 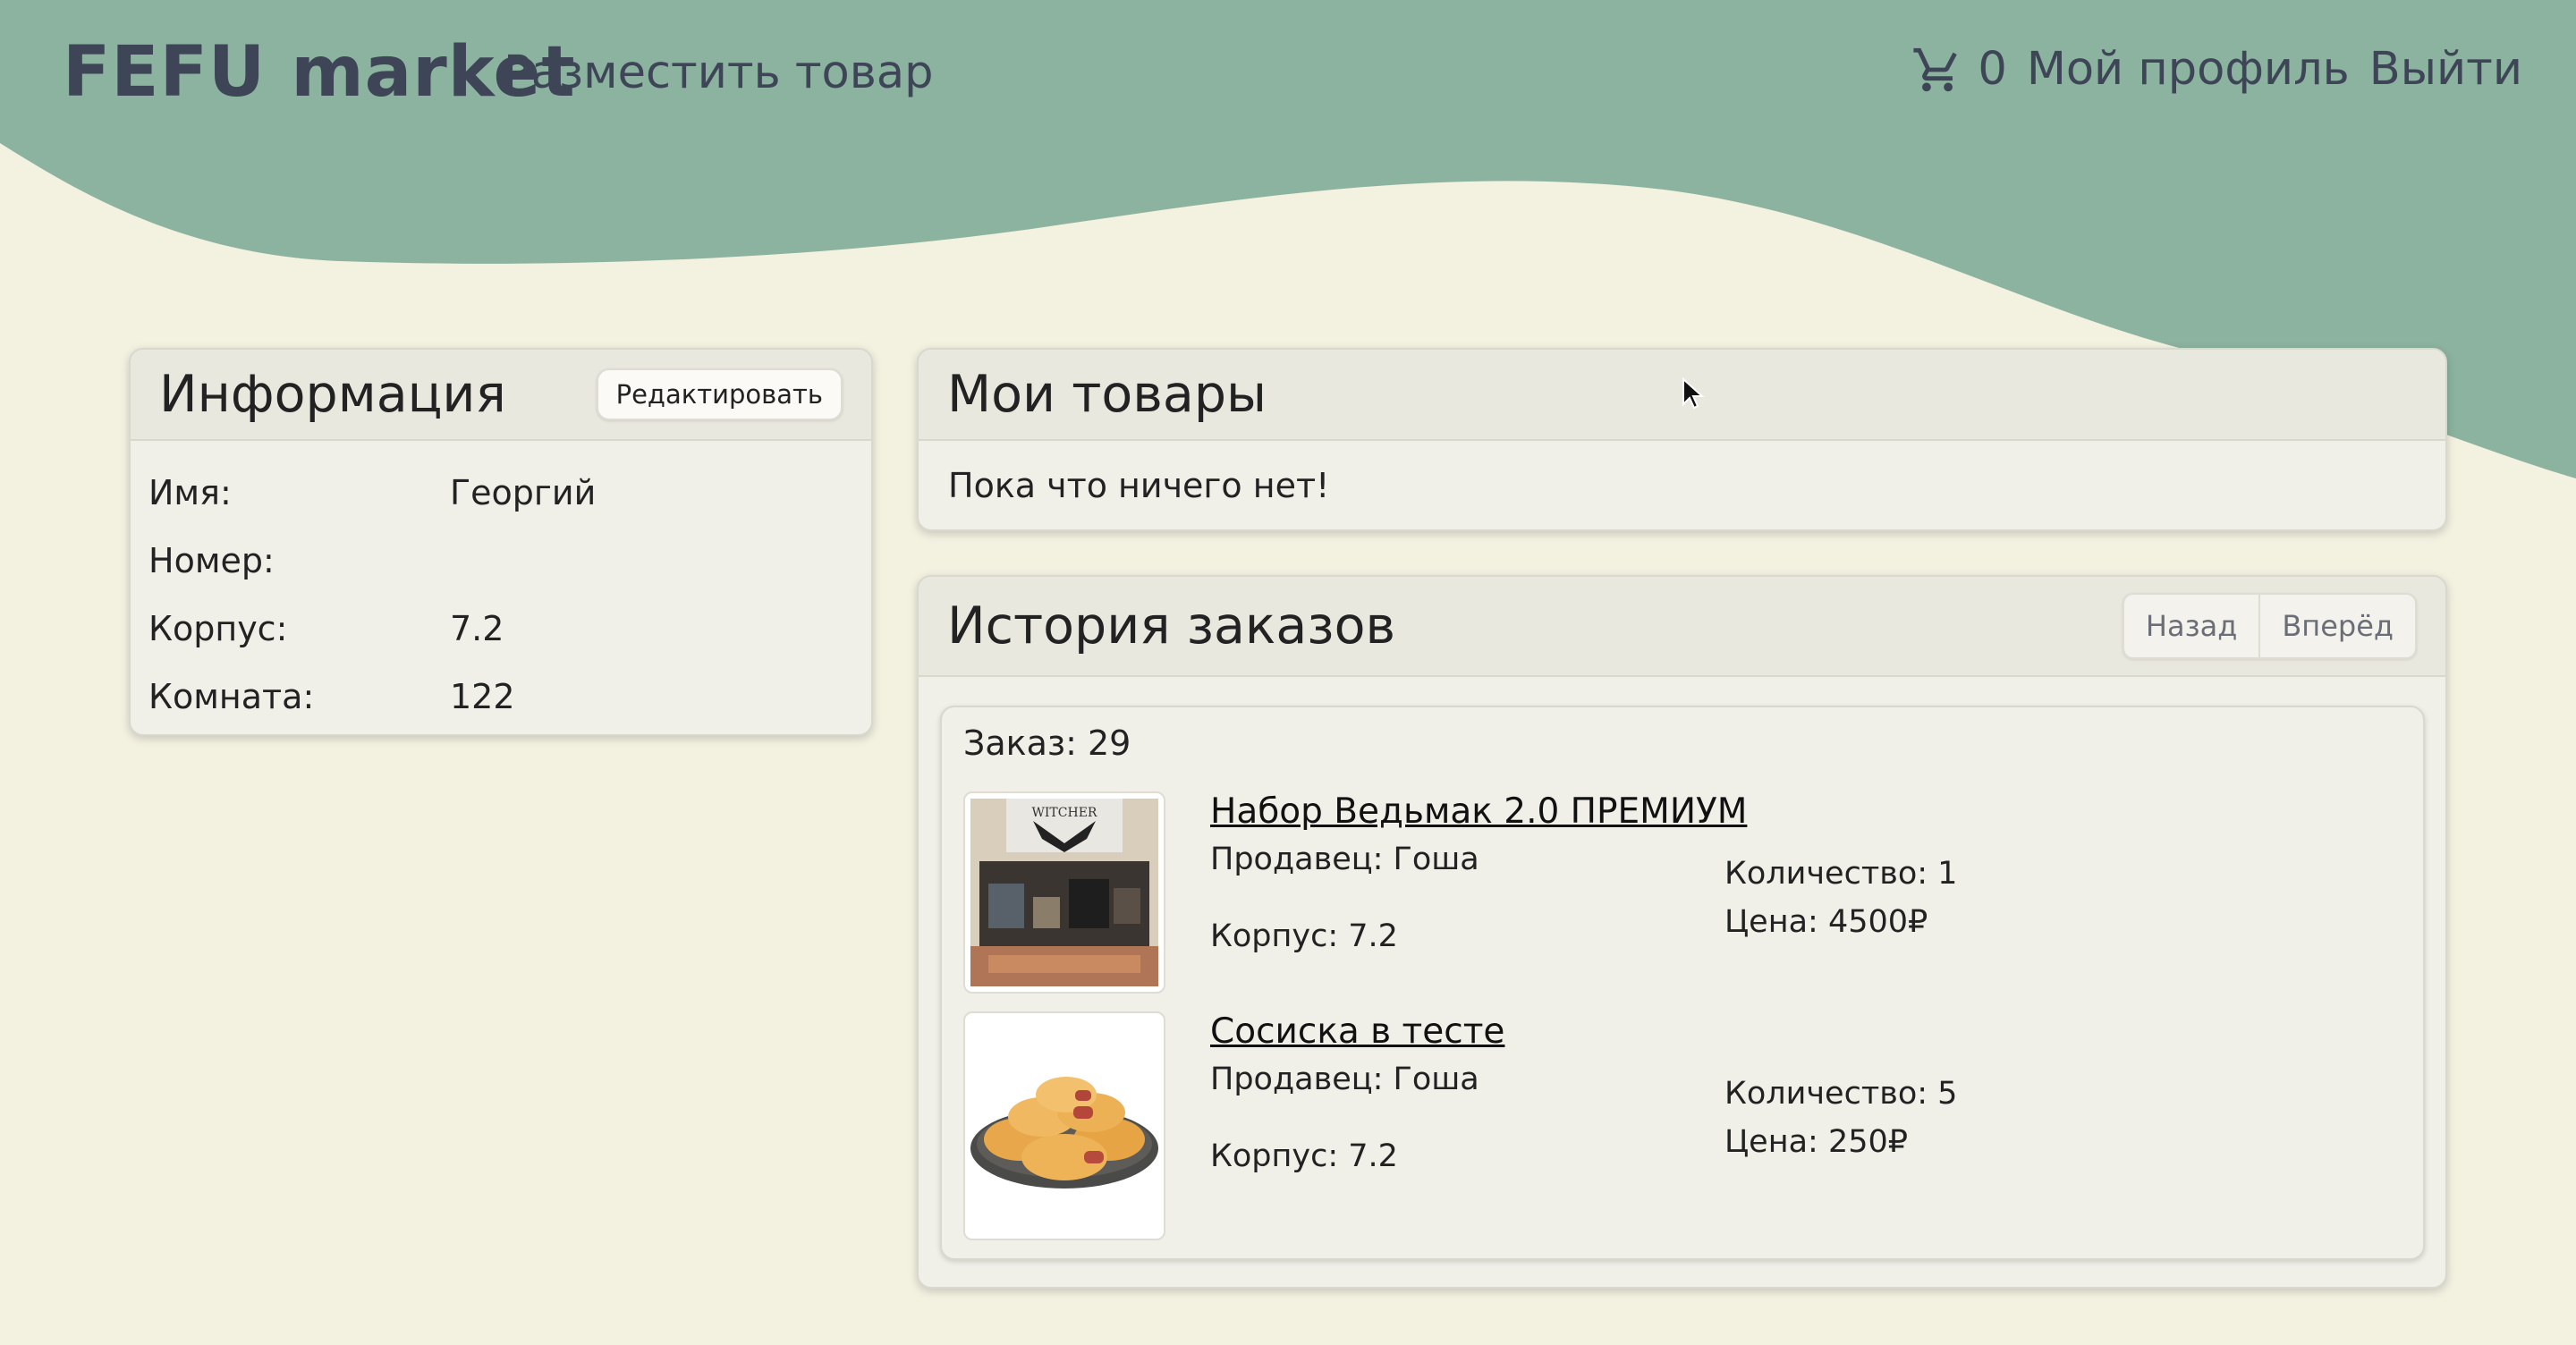 What do you see at coordinates (500, 561) in the screenshot?
I see `info-row-phone: Номер:` at bounding box center [500, 561].